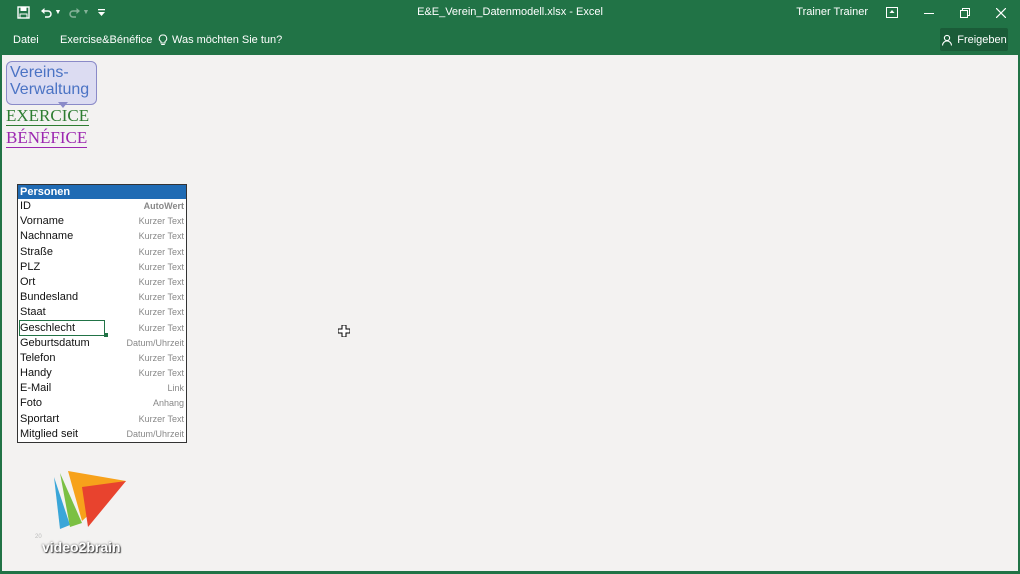  Describe the element at coordinates (102, 343) in the screenshot. I see `table-row: Geburtsdatum Datum/Uhrzeit` at that location.